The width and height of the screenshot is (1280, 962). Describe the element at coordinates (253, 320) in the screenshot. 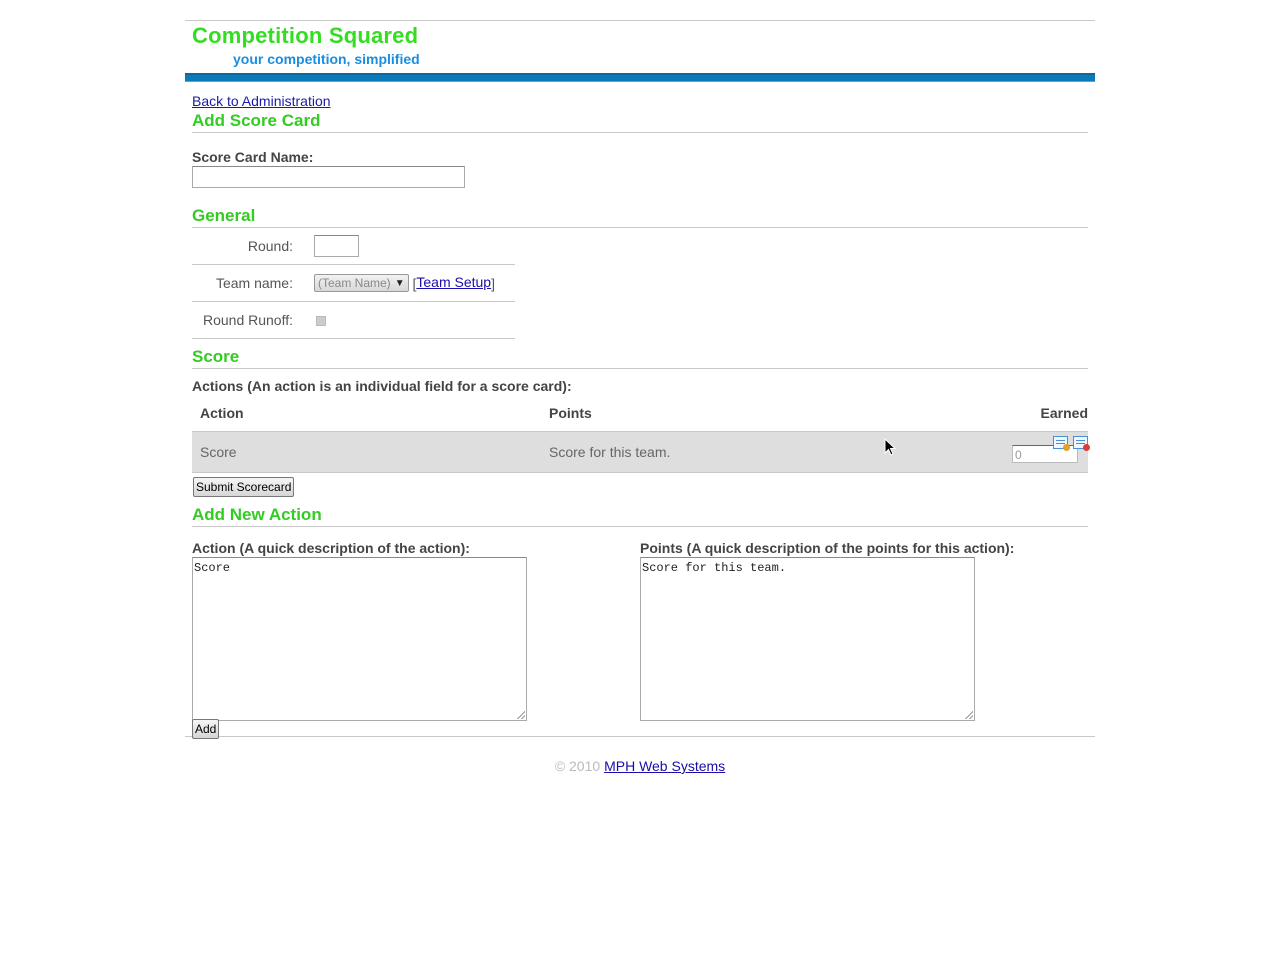

I see `round-runoff-label: Round Runoff:` at that location.